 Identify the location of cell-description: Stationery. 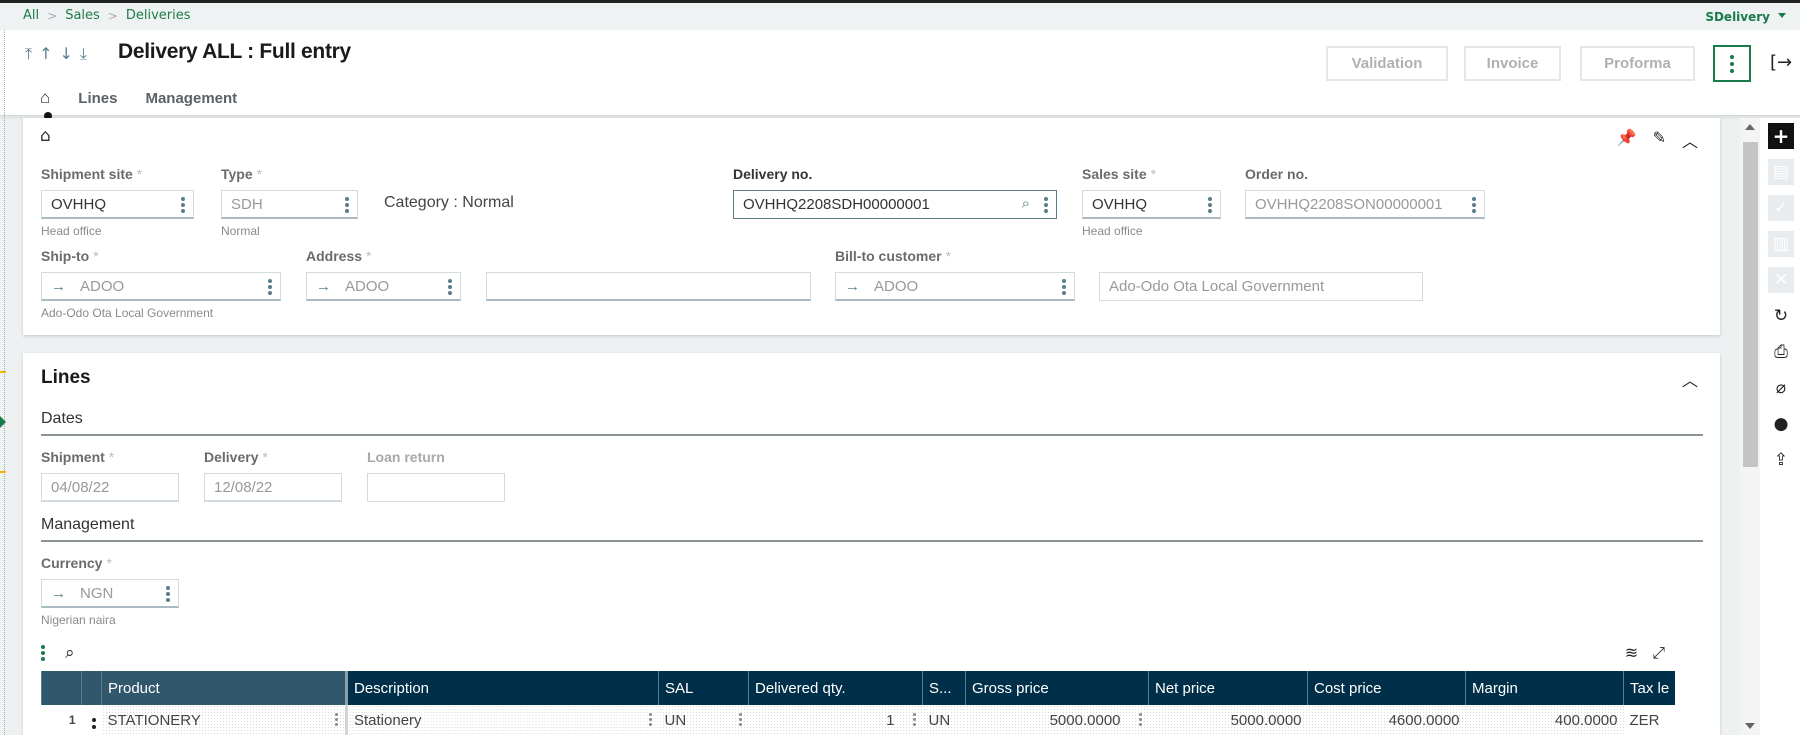
(502, 720).